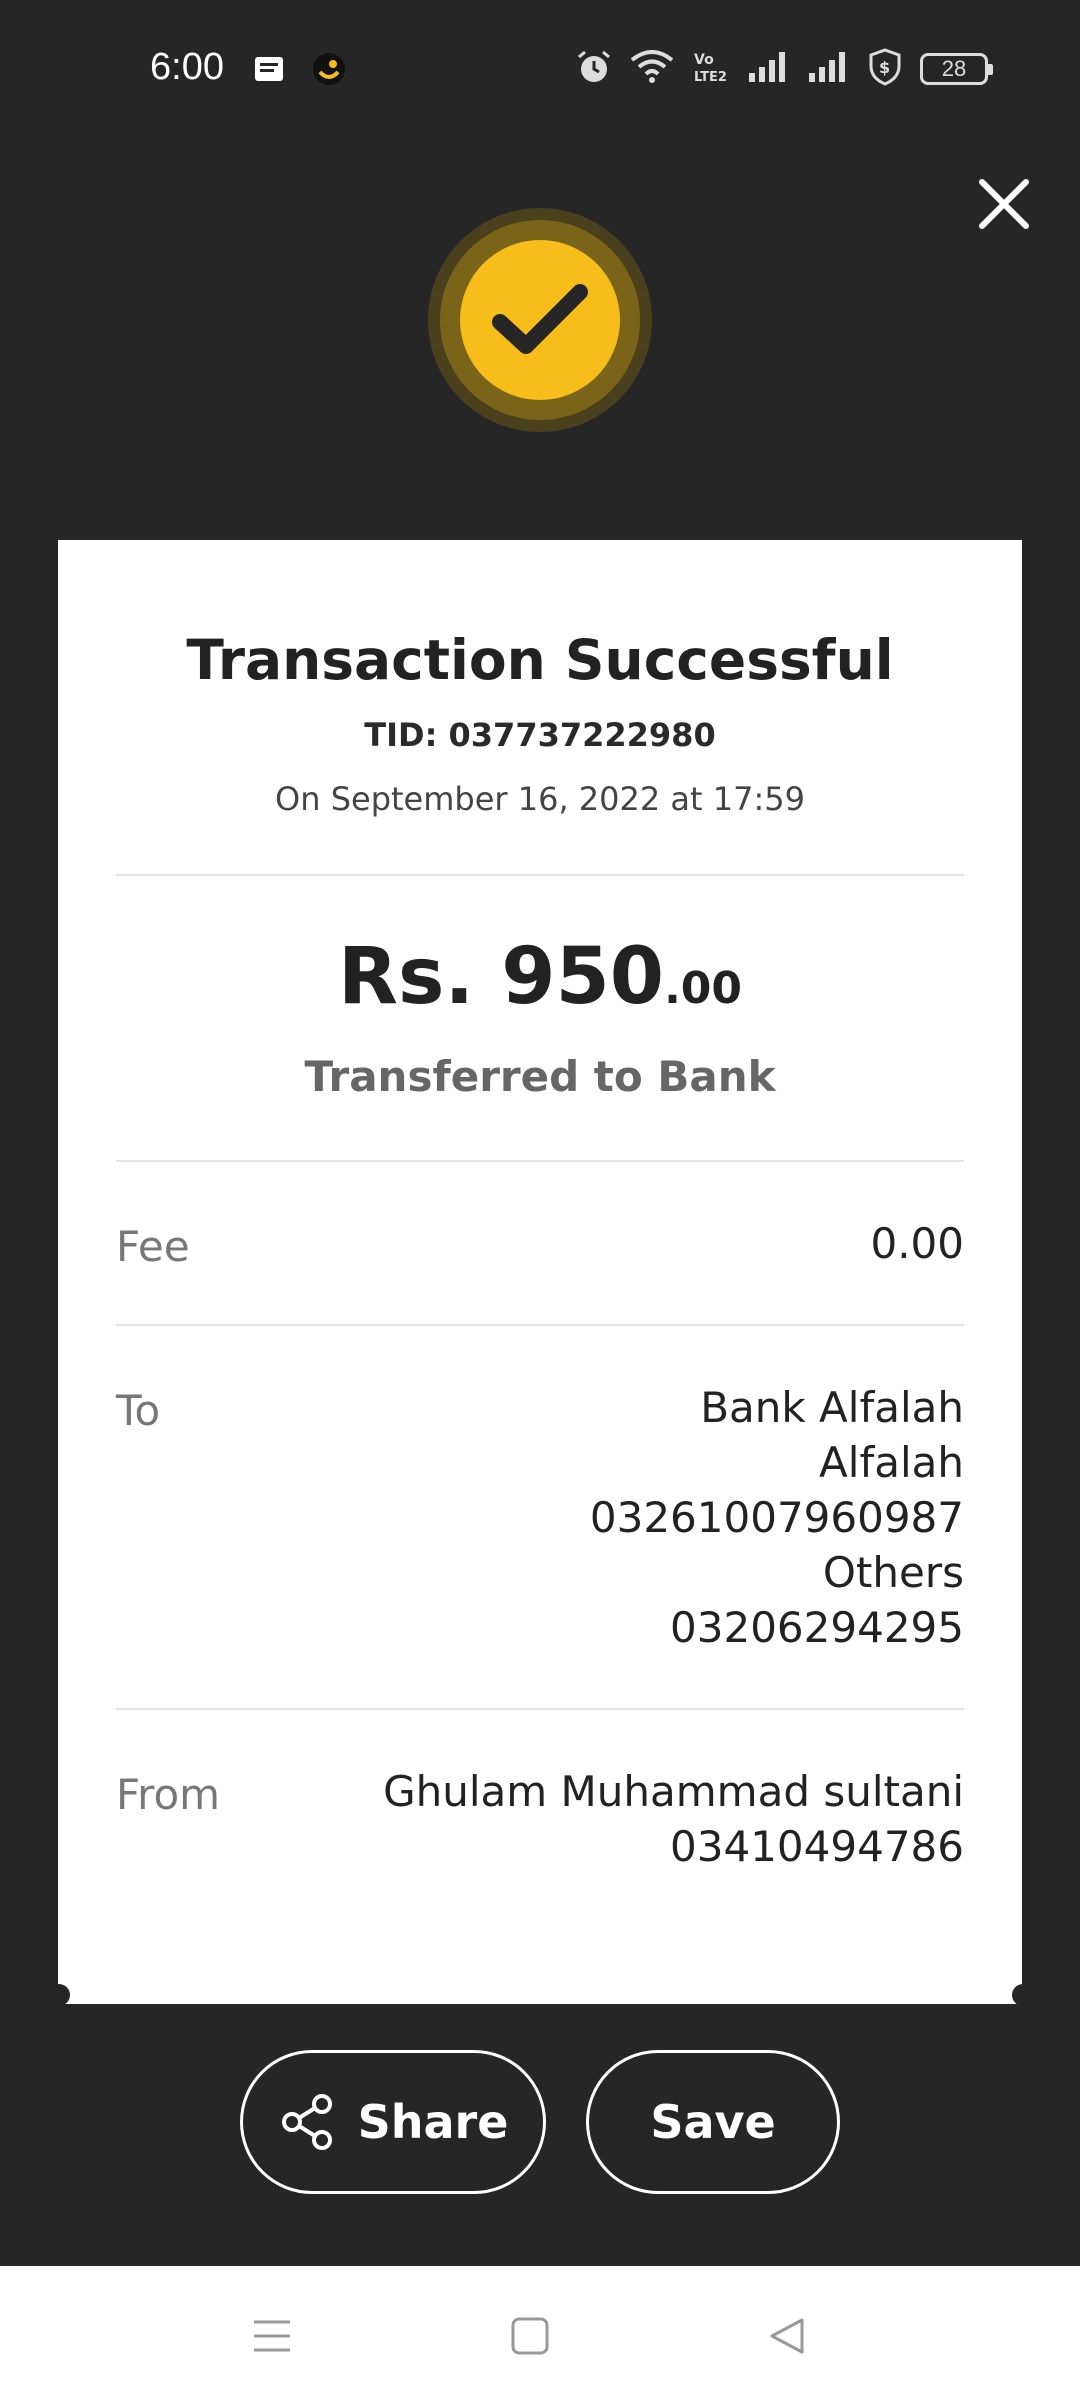  What do you see at coordinates (540, 1076) in the screenshot?
I see `transaction-type: Transferred to Bank` at bounding box center [540, 1076].